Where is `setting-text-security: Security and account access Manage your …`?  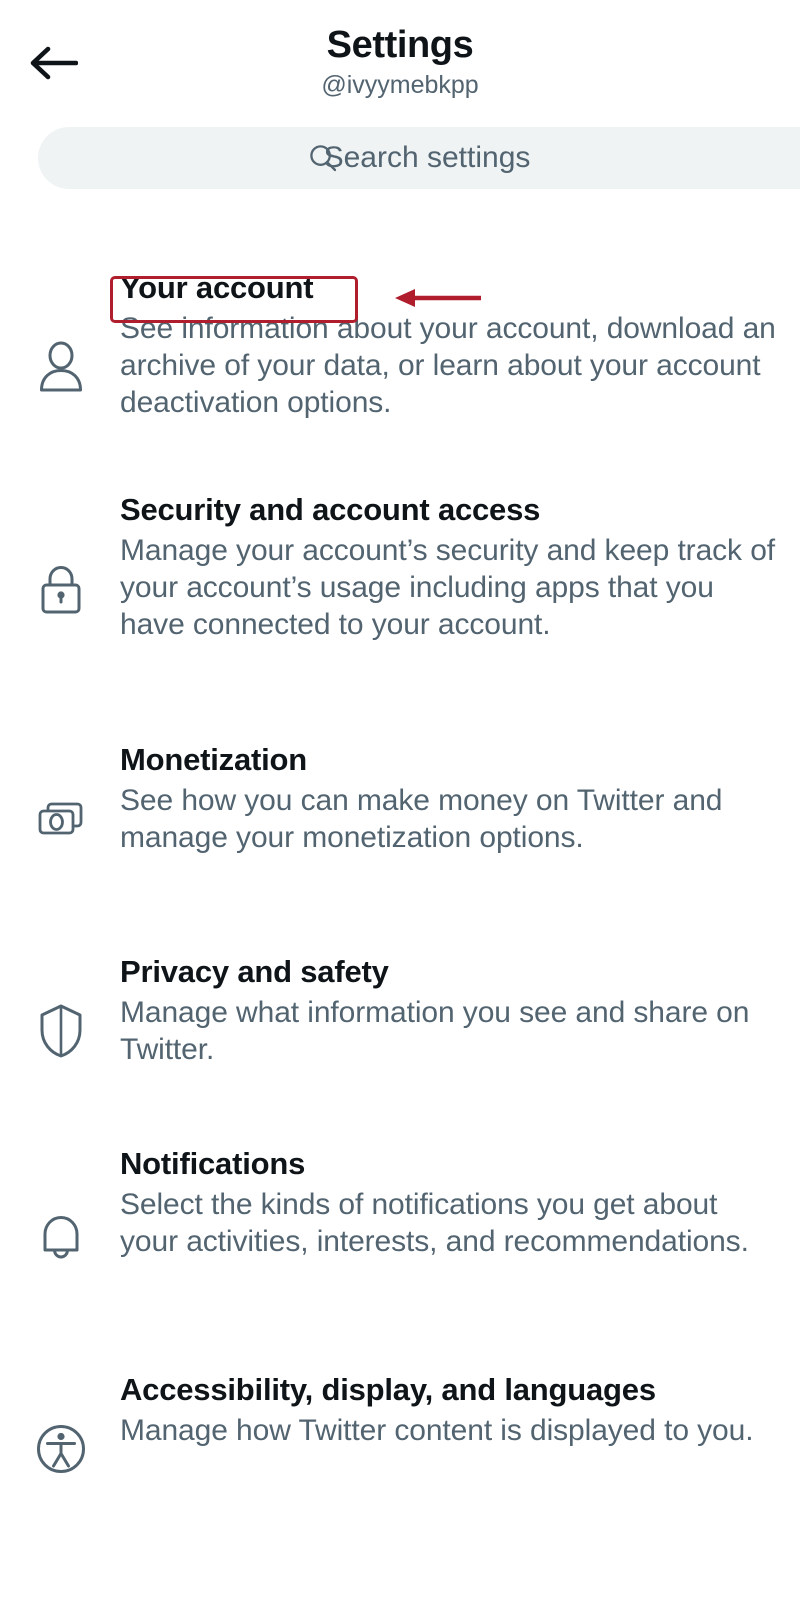
setting-text-security: Security and account access Manage your … is located at coordinates (460, 566).